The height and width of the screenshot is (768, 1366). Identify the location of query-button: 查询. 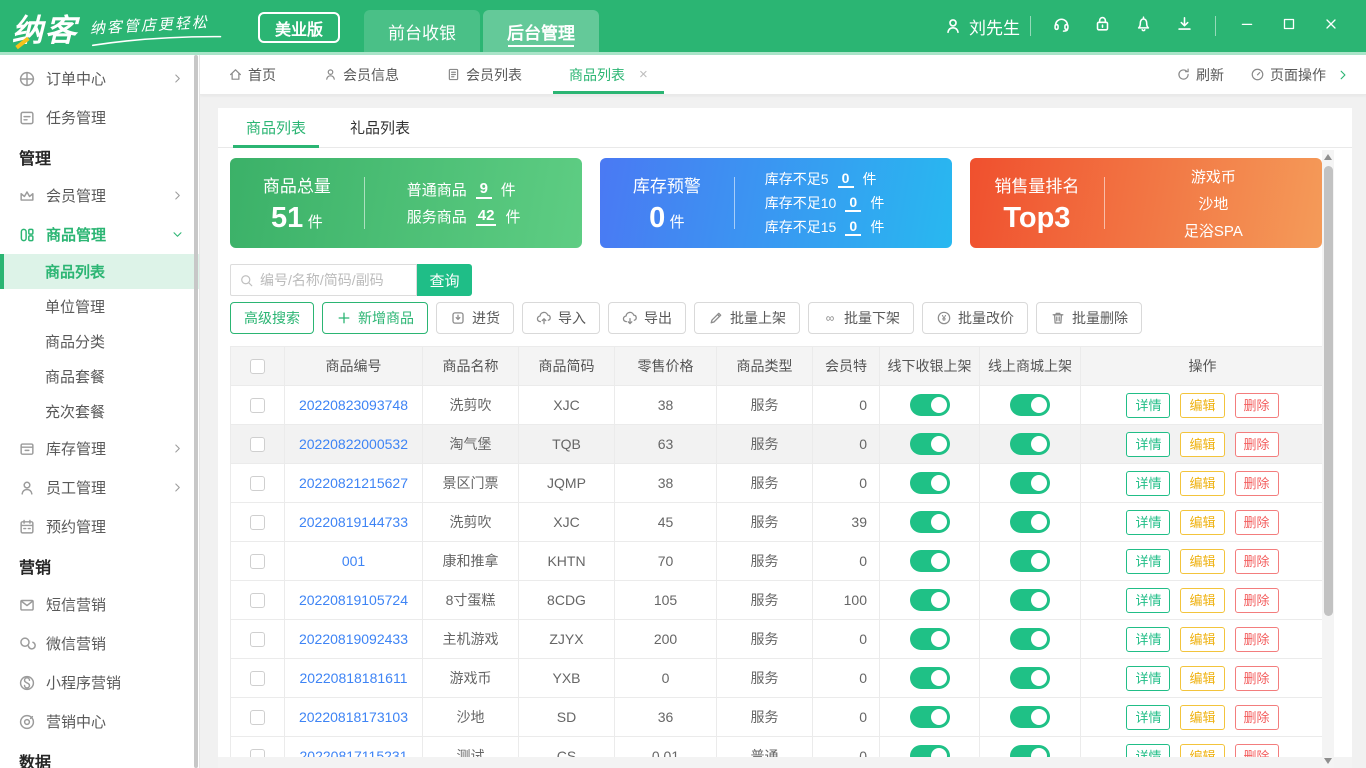
(444, 280).